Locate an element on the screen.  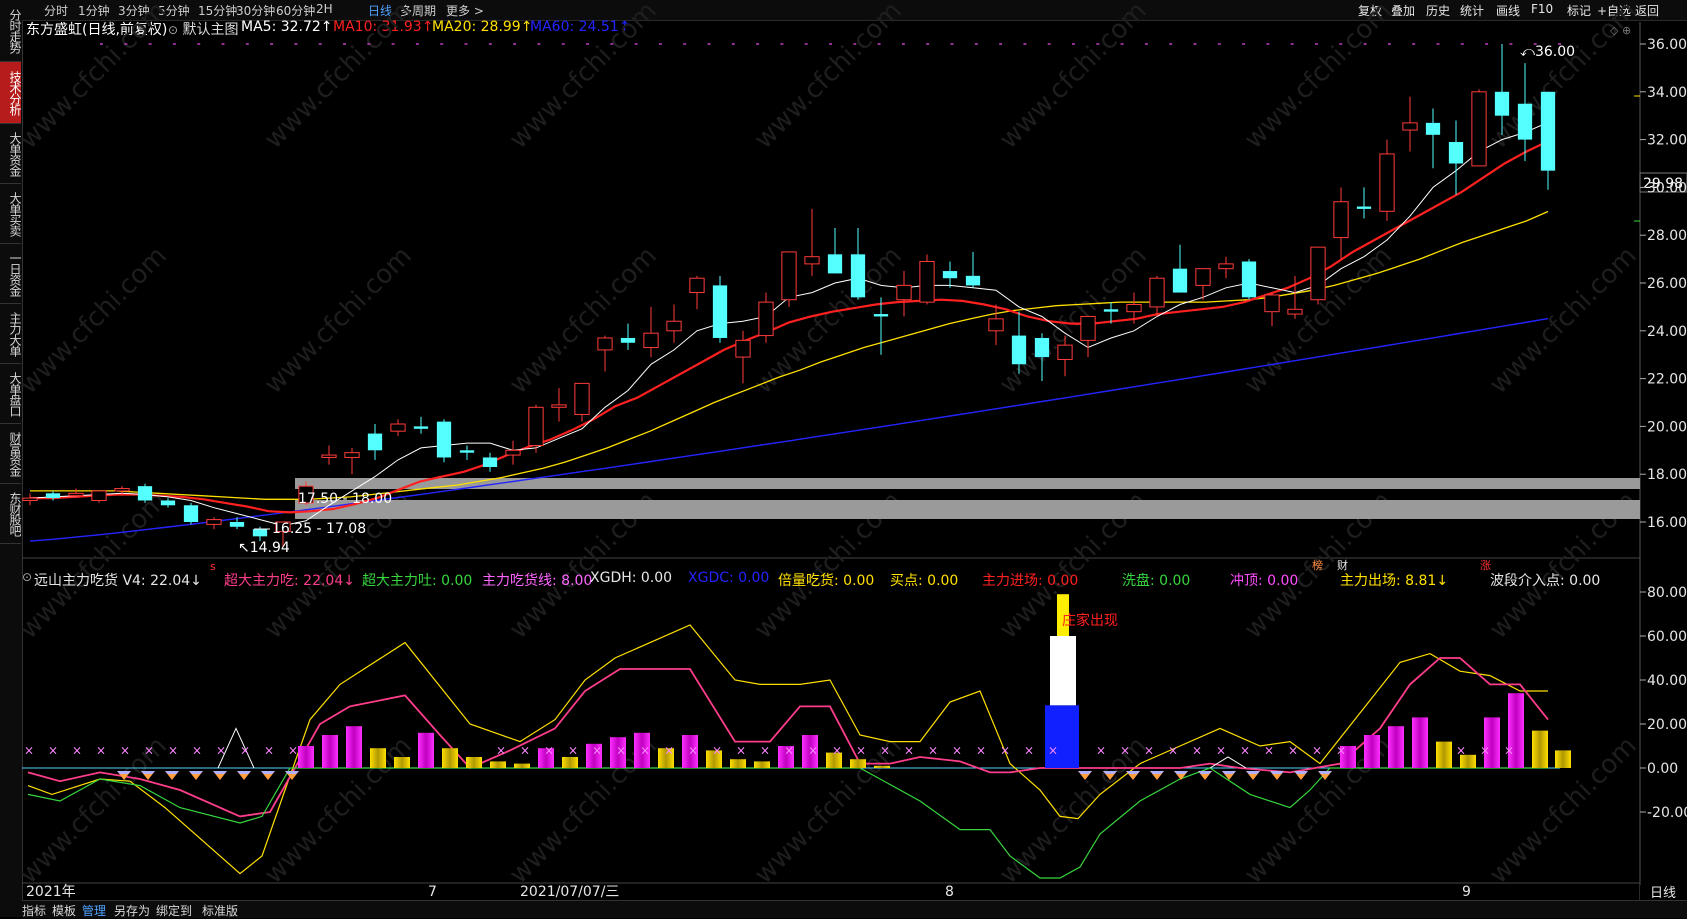
indicator-value-2: 超大主力吐: 0.00 is located at coordinates (417, 581).